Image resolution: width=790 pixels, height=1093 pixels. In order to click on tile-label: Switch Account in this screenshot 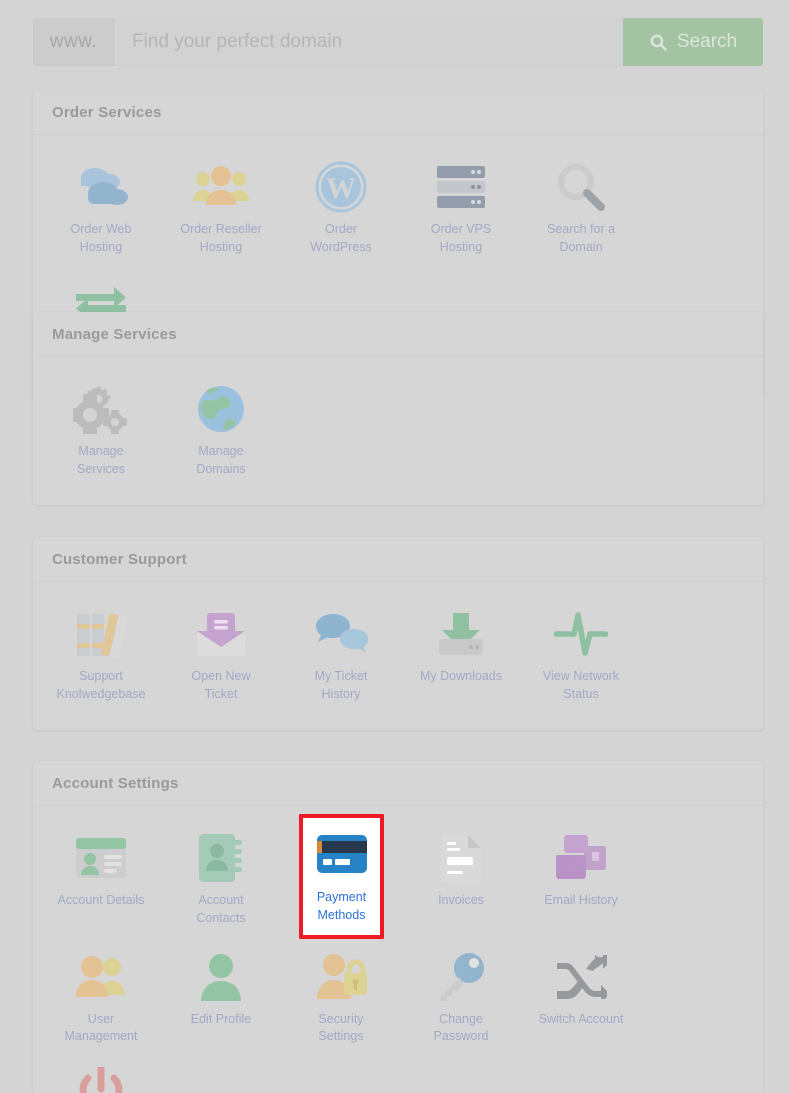, I will do `click(581, 1018)`.